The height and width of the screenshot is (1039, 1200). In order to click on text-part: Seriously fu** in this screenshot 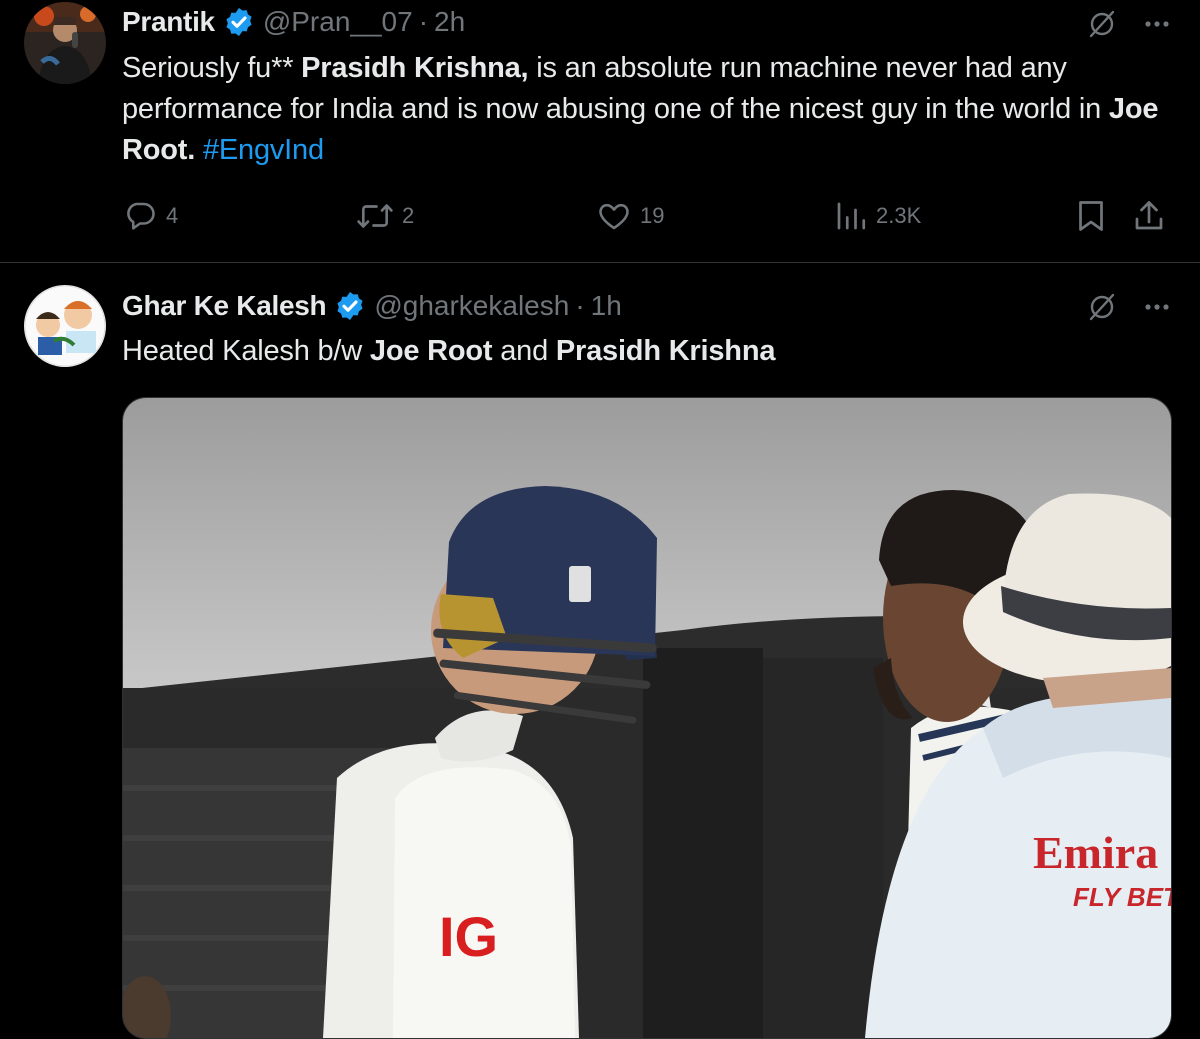, I will do `click(212, 68)`.